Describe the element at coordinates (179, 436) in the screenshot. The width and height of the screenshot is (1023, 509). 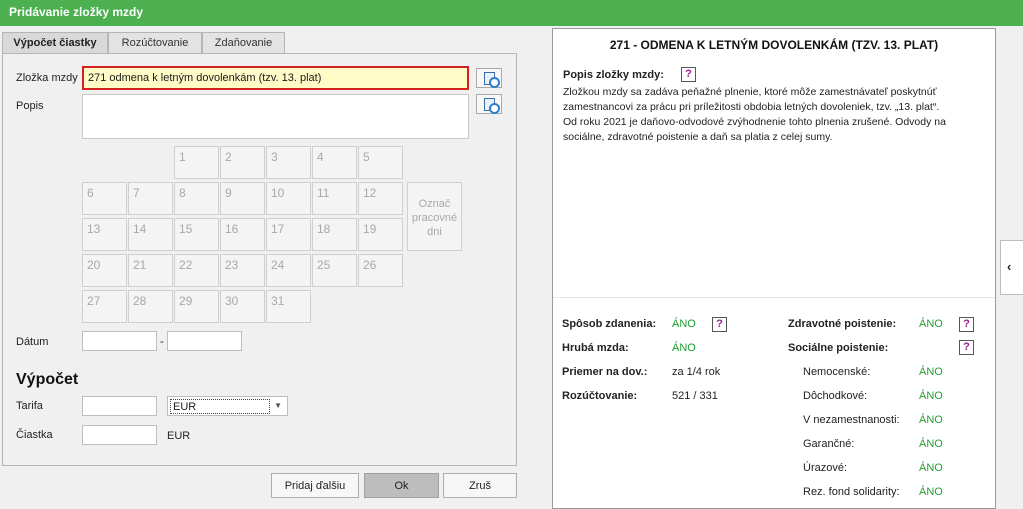
I see `ciastka-unit: EUR` at that location.